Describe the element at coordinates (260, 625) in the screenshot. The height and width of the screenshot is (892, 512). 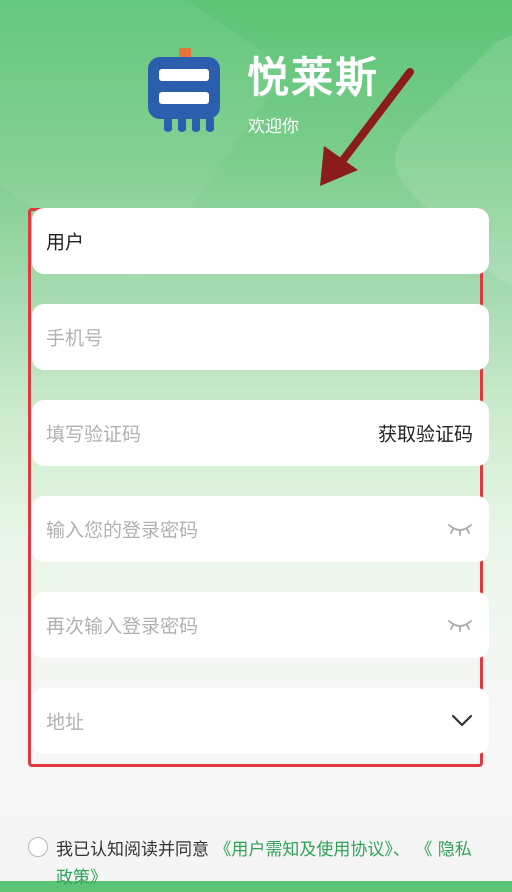
I see `password-confirm-field: 再次输入登录密码` at that location.